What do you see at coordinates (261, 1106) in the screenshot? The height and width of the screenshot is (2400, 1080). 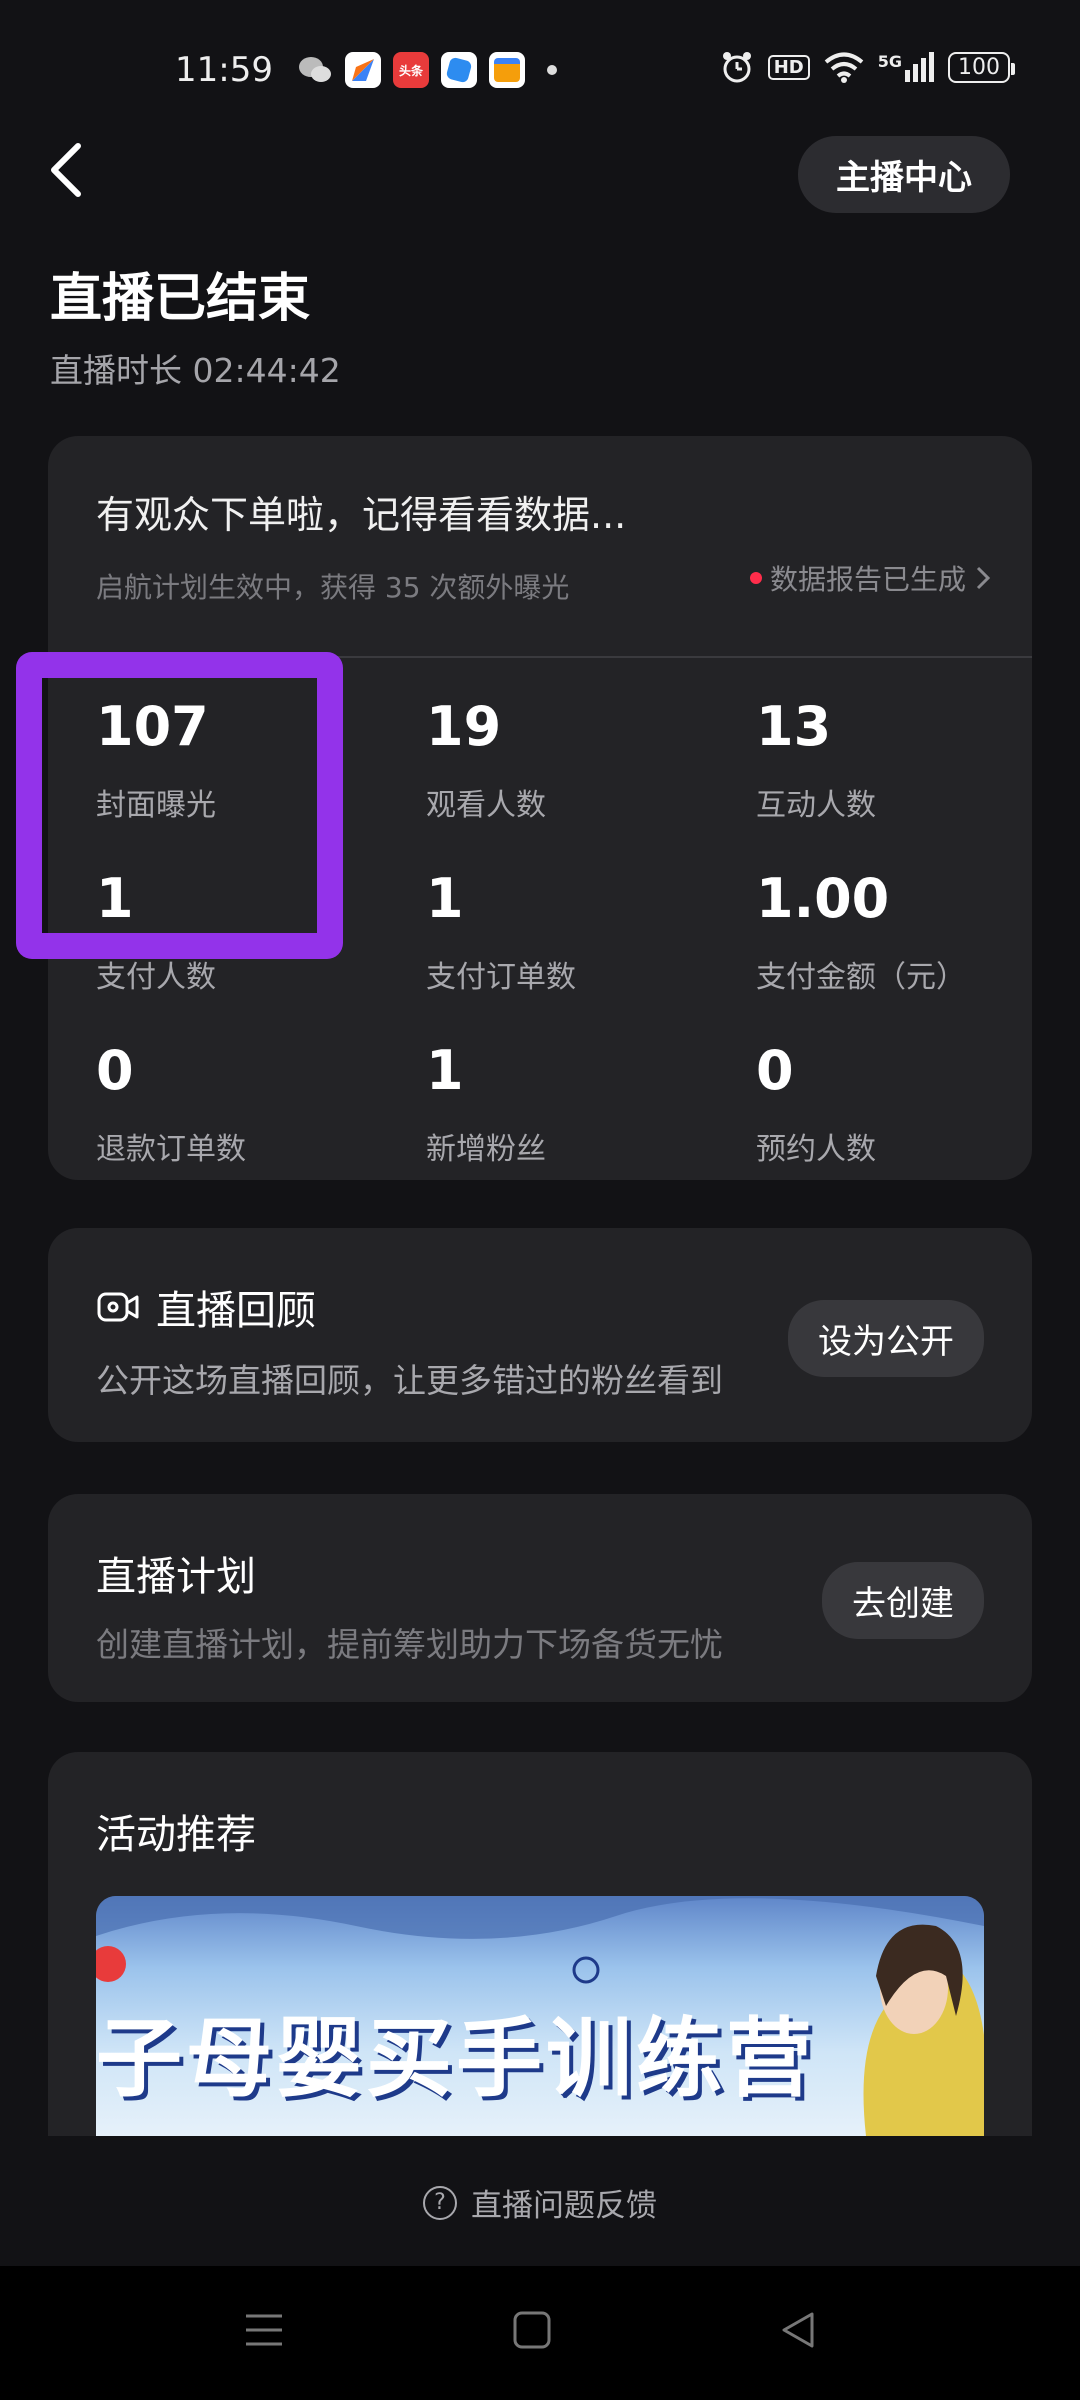 I see `metric-item: 0 退款订单数` at bounding box center [261, 1106].